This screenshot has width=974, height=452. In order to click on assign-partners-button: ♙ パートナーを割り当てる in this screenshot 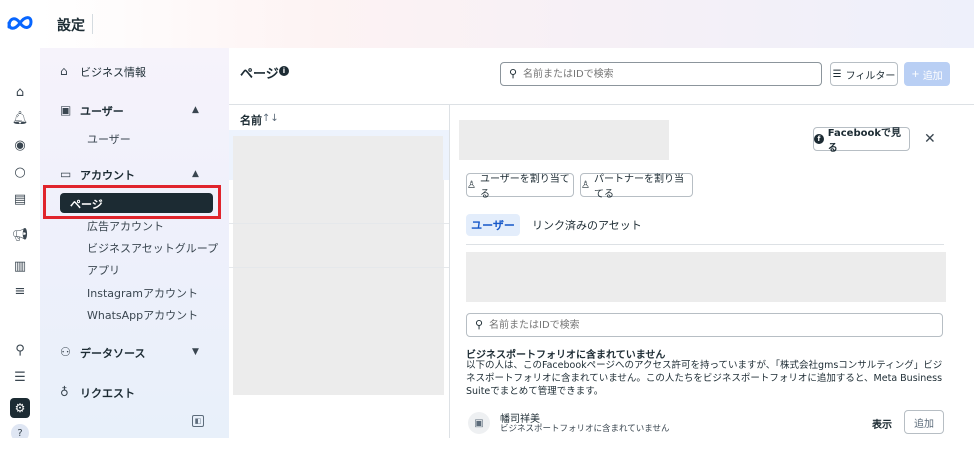, I will do `click(636, 186)`.